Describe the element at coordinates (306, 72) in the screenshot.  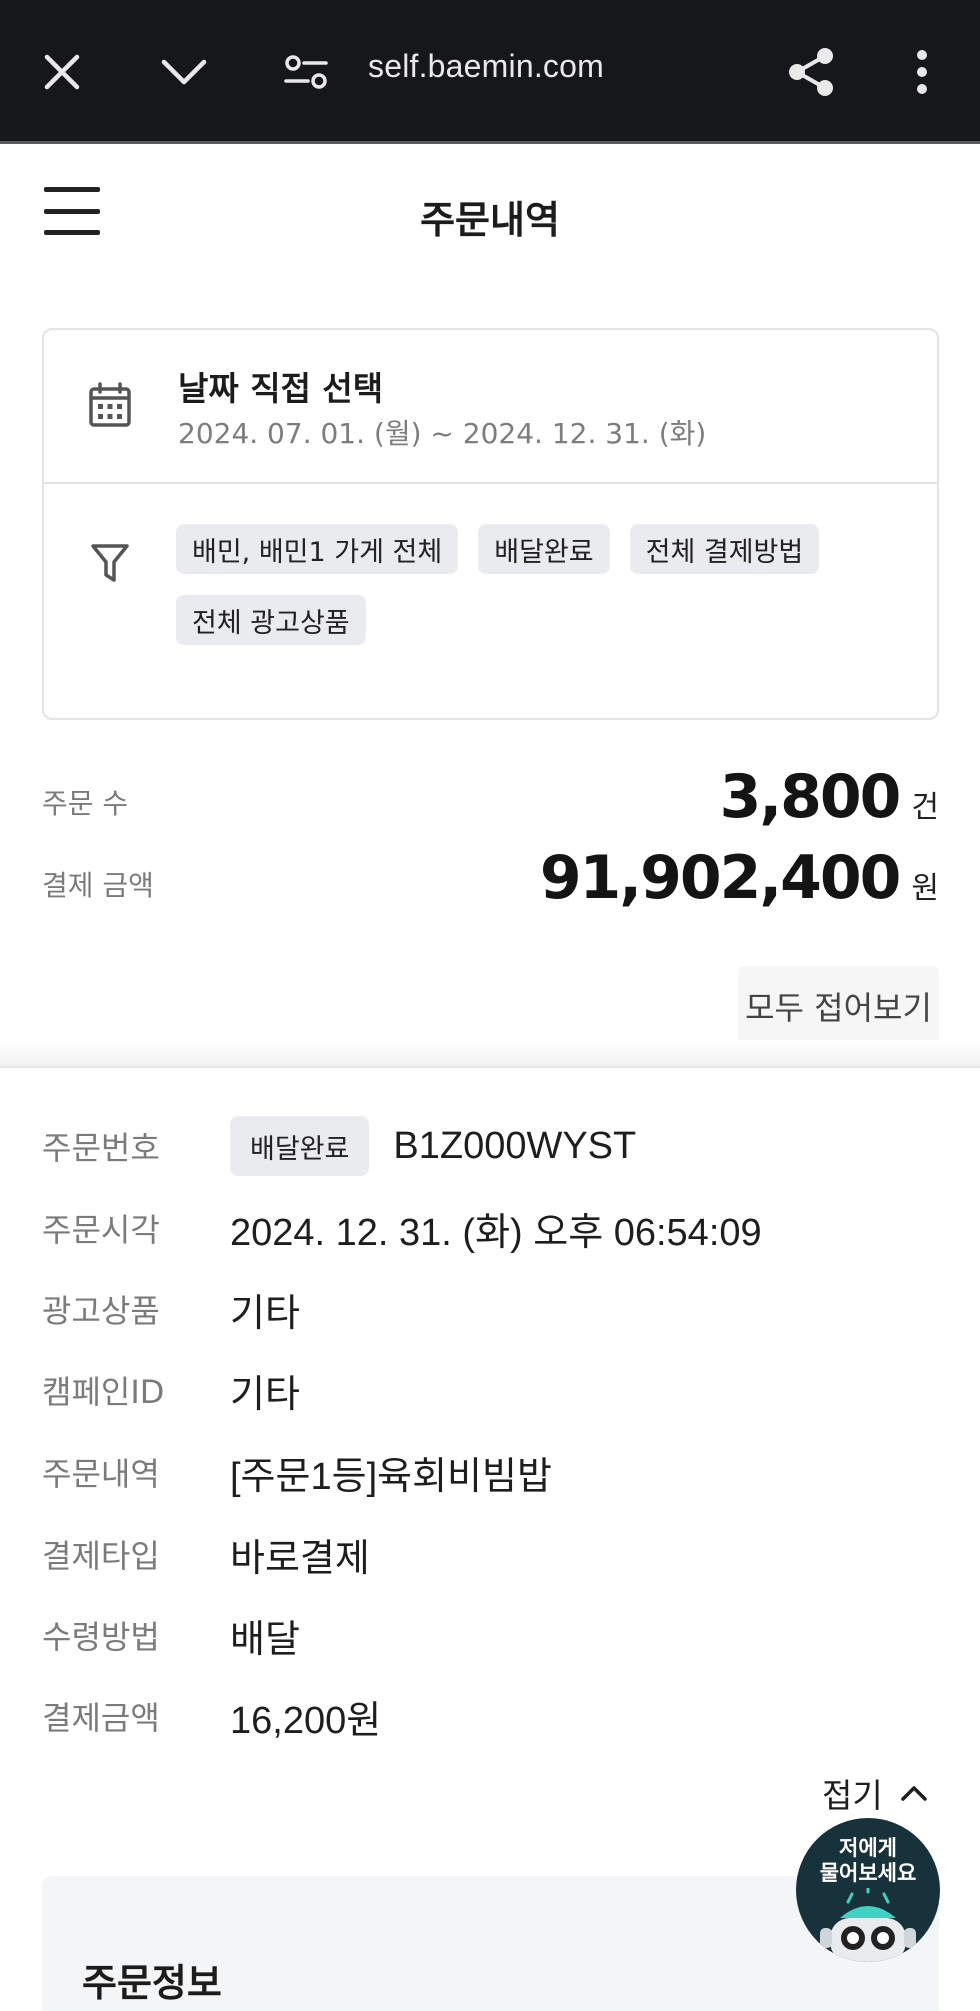
I see `site-settings-icon` at that location.